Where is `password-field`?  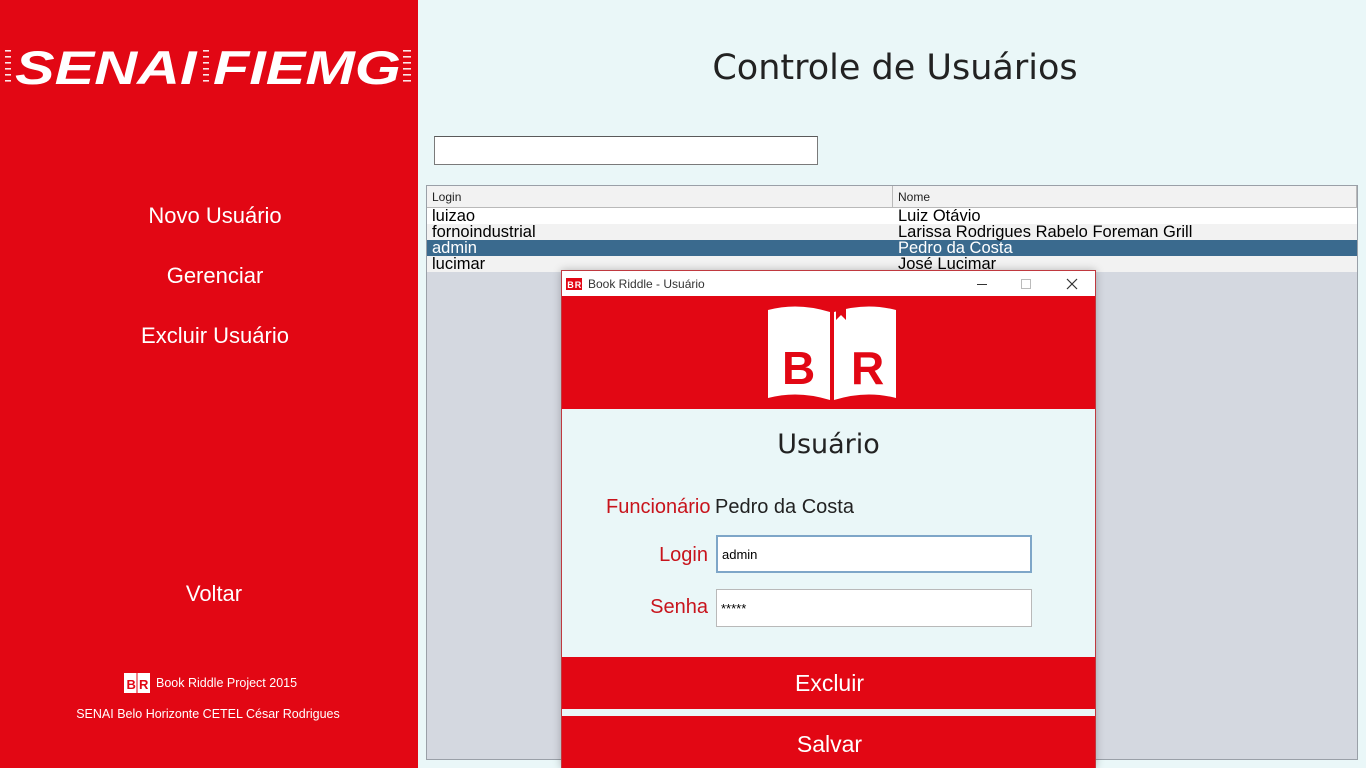 password-field is located at coordinates (874, 608).